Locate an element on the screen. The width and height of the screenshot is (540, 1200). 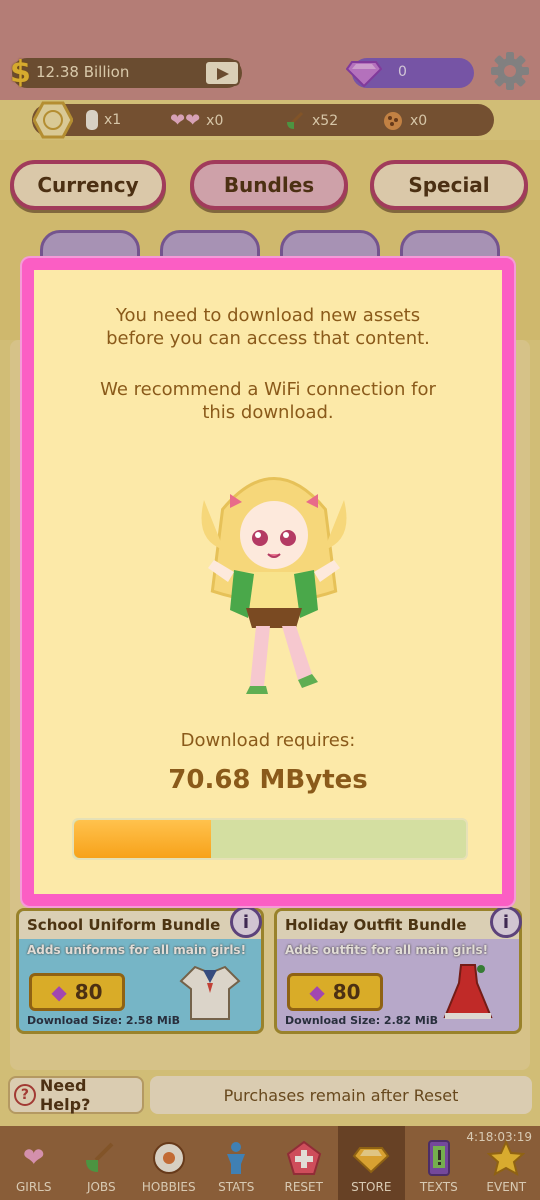
download-requires-label: Download requires: is located at coordinates (268, 740).